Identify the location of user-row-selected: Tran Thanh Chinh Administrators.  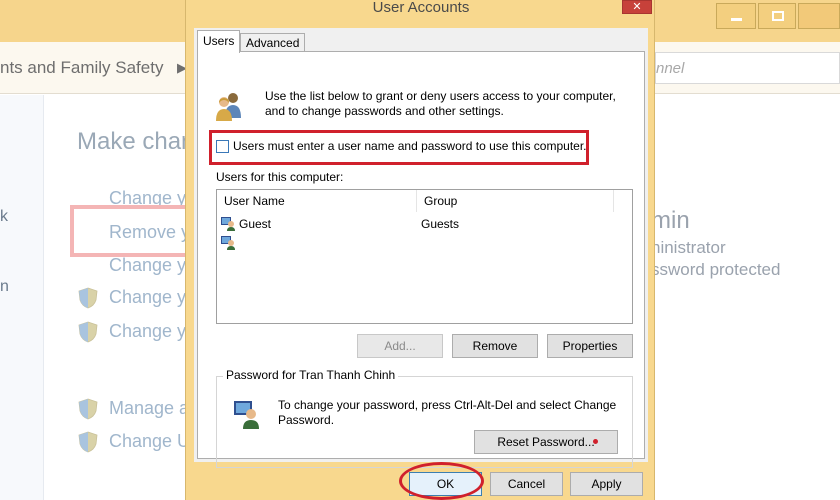
(416, 243).